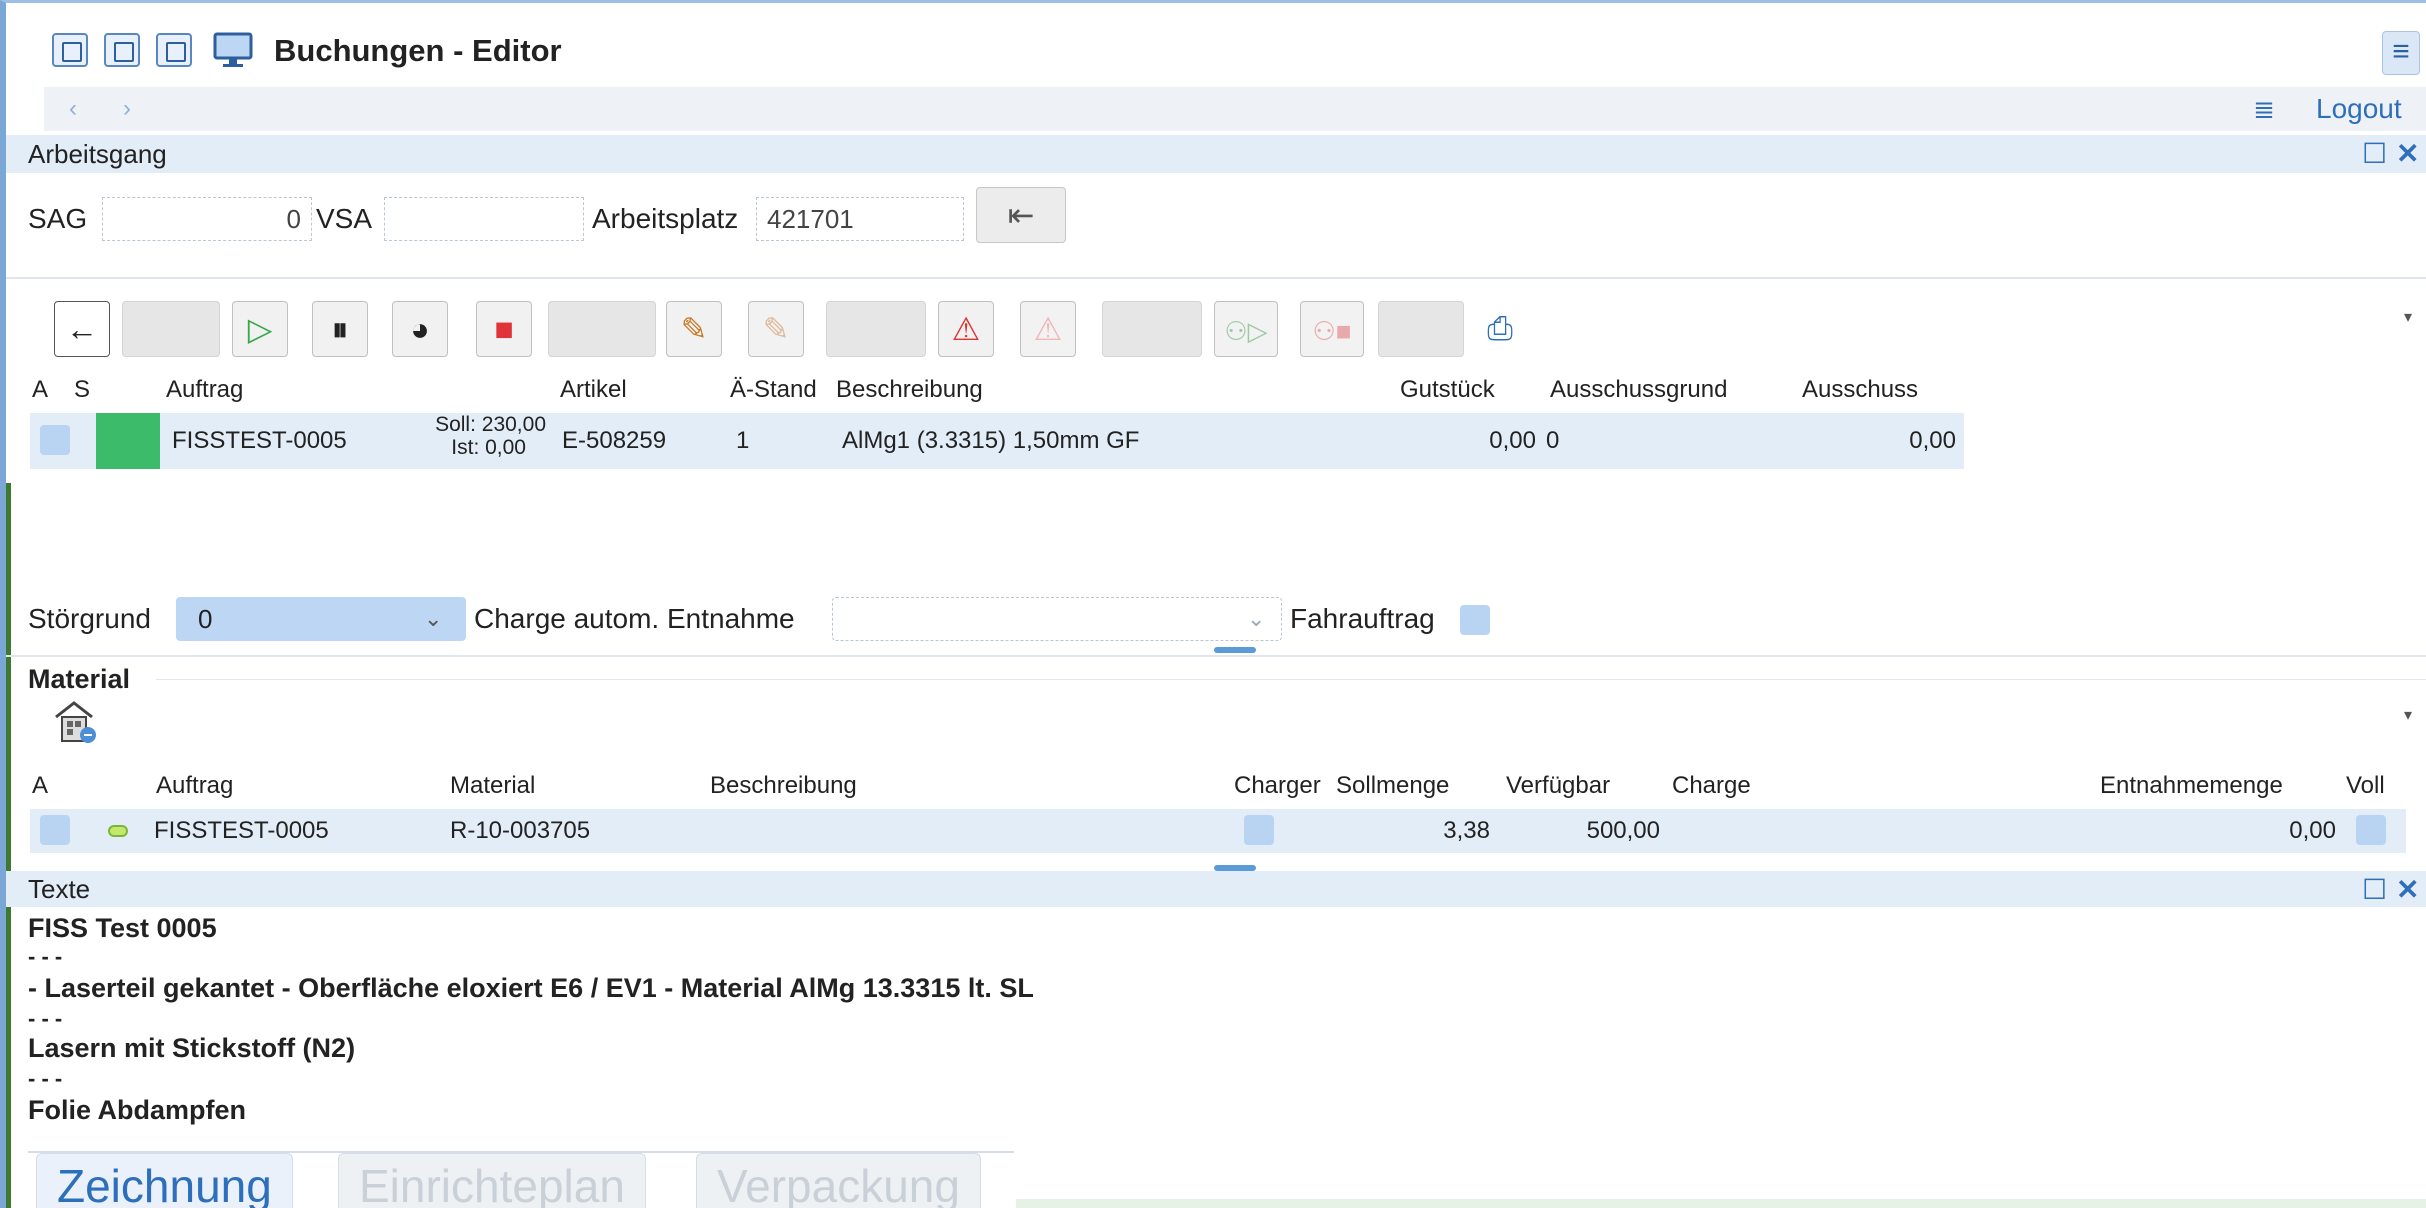  I want to click on material-title: Material, so click(79, 679).